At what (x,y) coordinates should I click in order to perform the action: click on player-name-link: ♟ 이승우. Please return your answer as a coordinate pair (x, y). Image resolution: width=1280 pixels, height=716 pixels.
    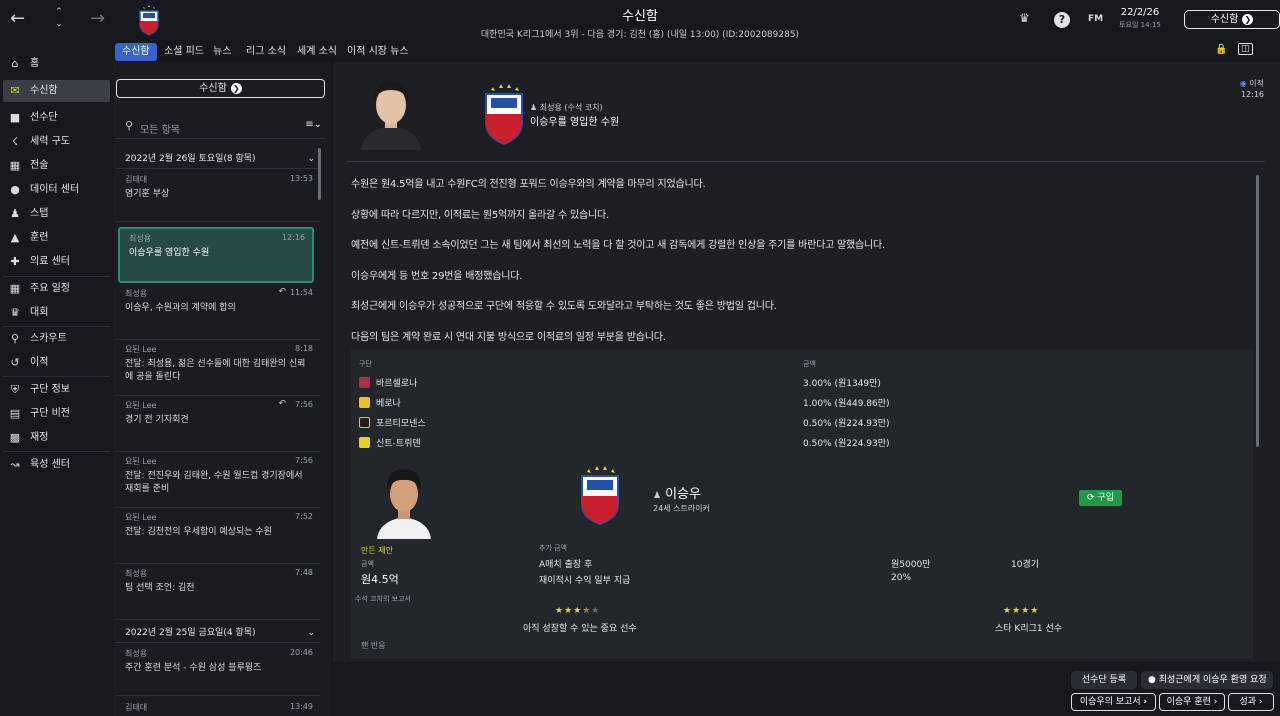
    Looking at the image, I should click on (677, 492).